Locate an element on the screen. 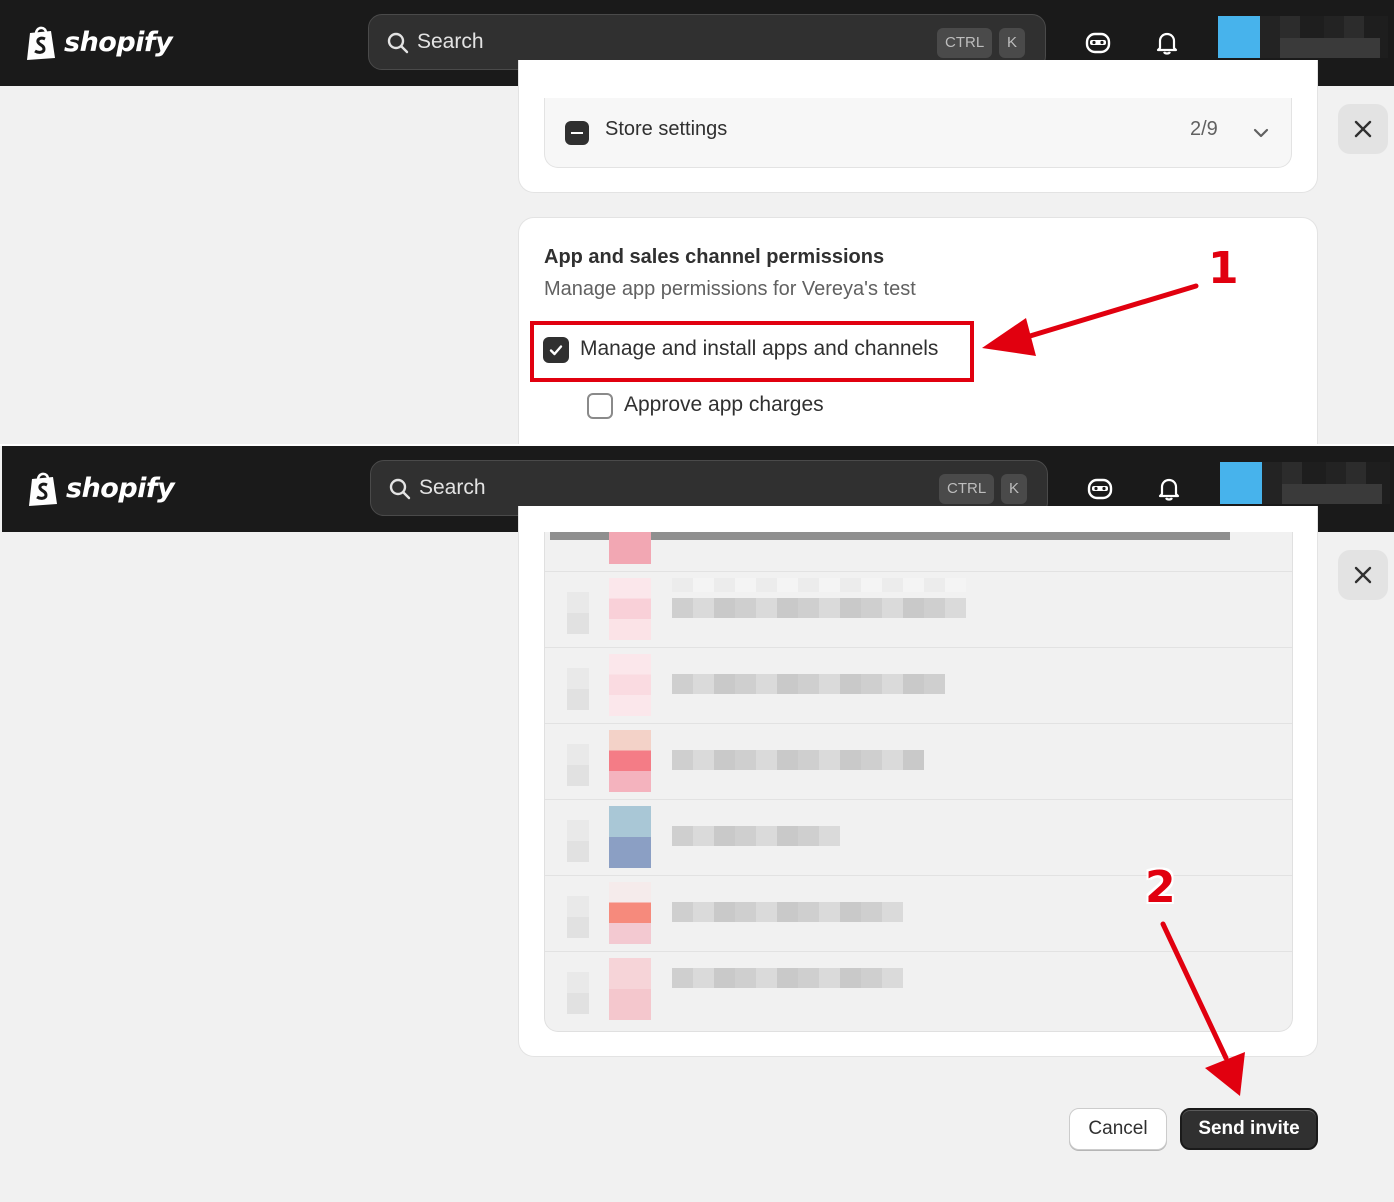 The image size is (1394, 1202). chevron-down-icon is located at coordinates (1261, 133).